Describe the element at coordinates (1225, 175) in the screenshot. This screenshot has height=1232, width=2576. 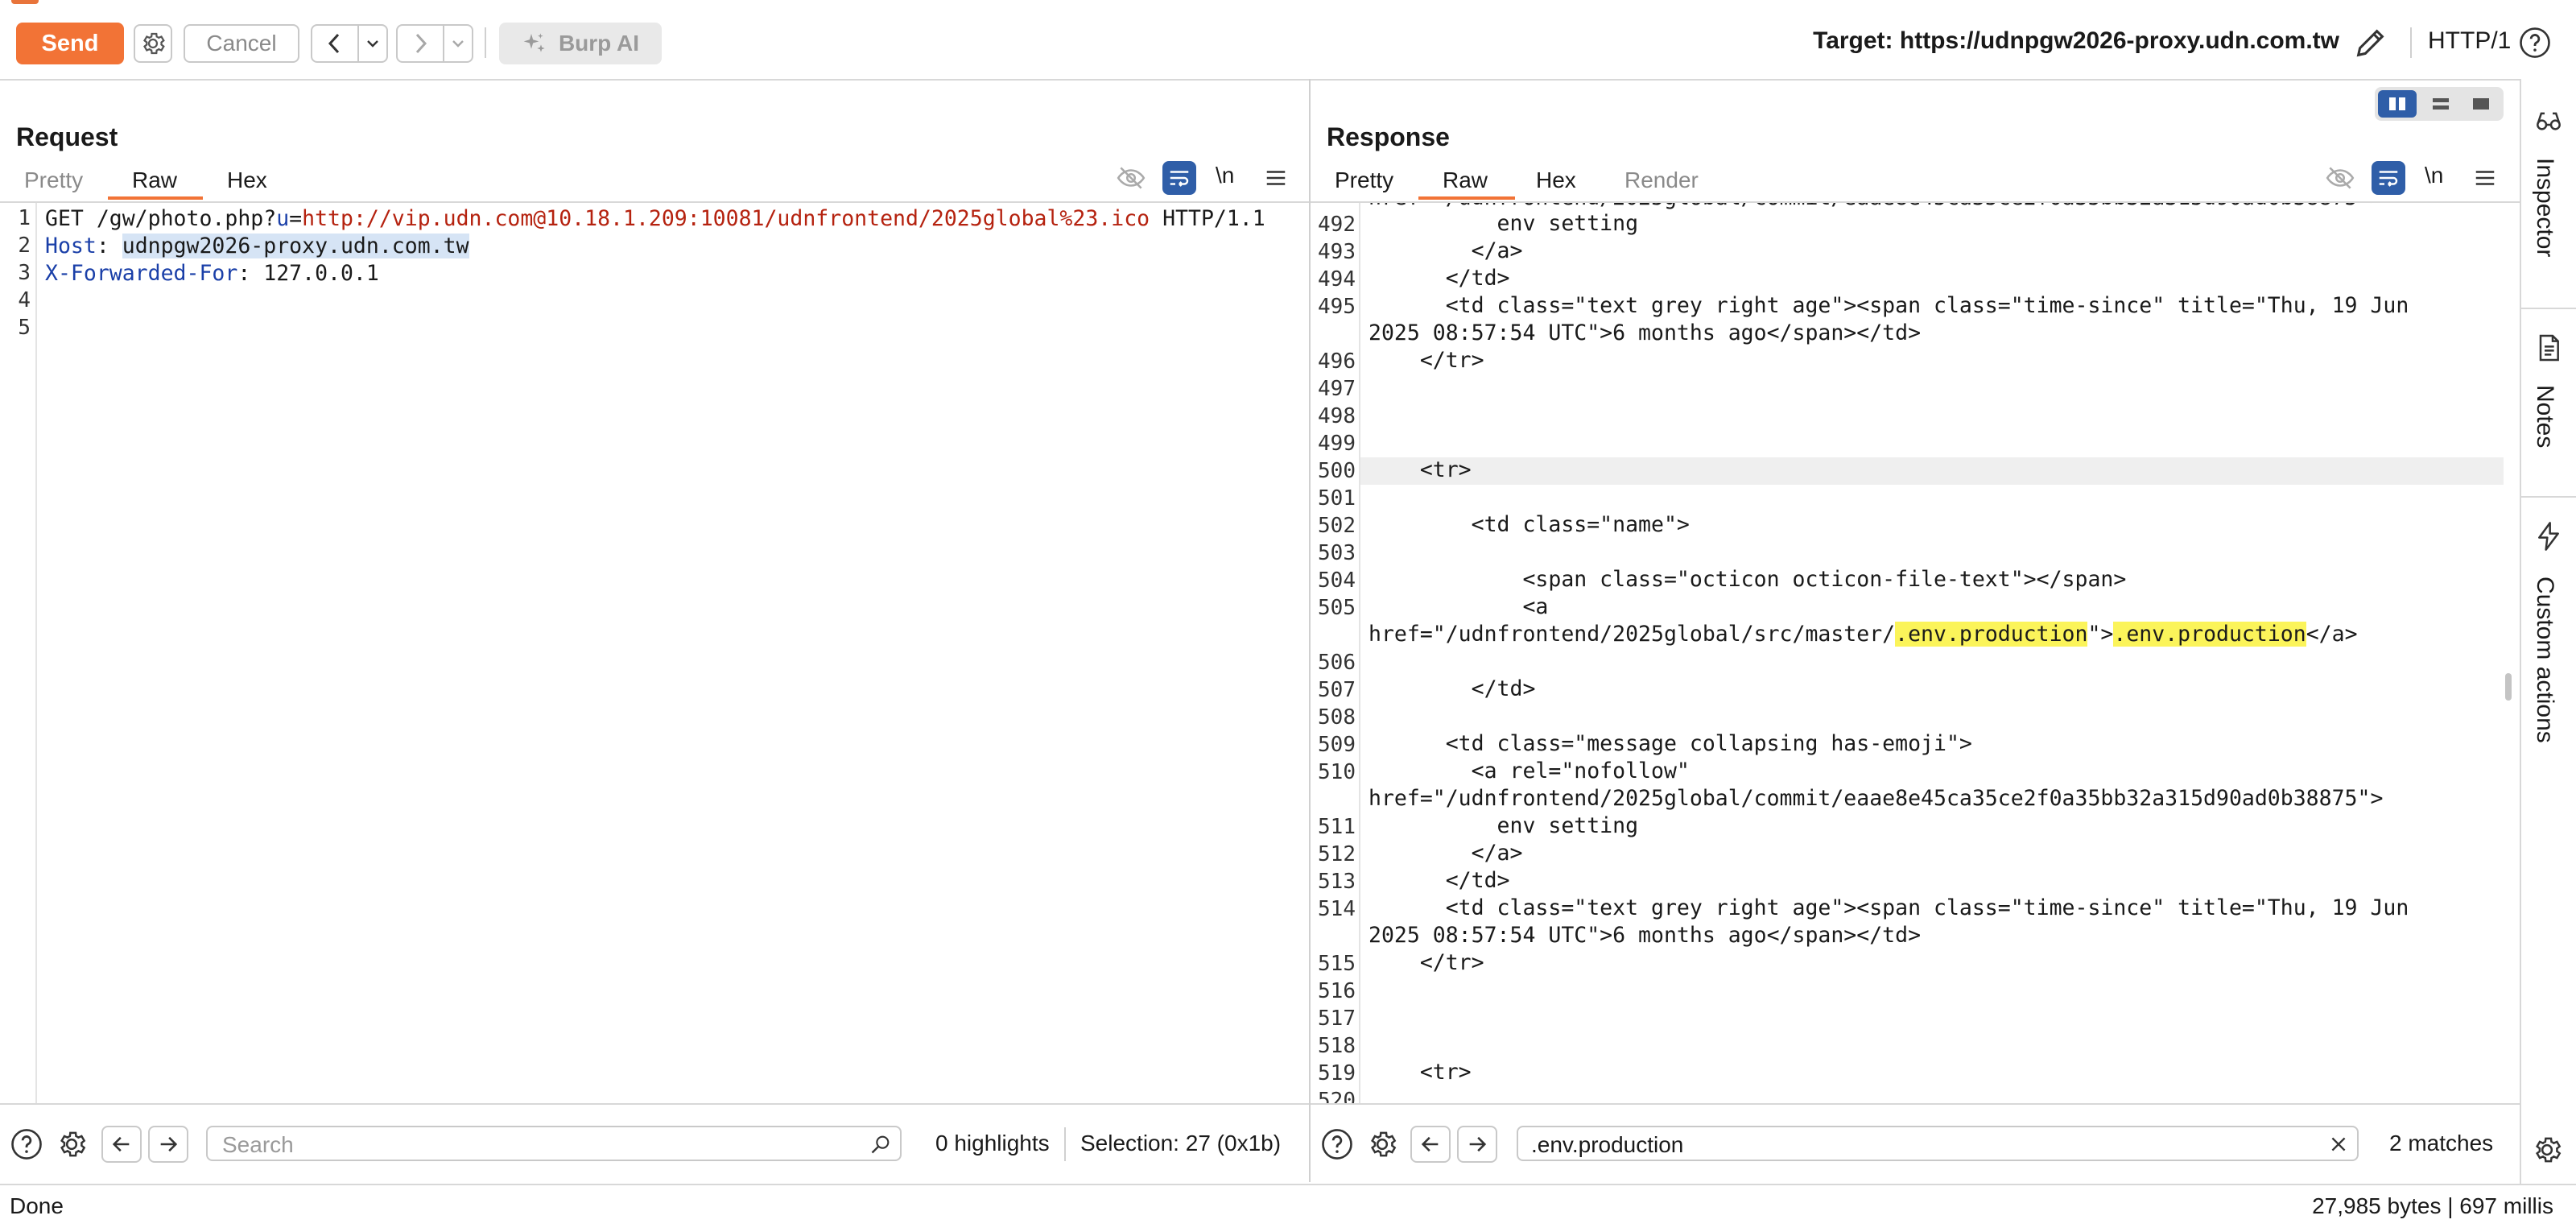
I see `request-newline-toggle: \n` at that location.